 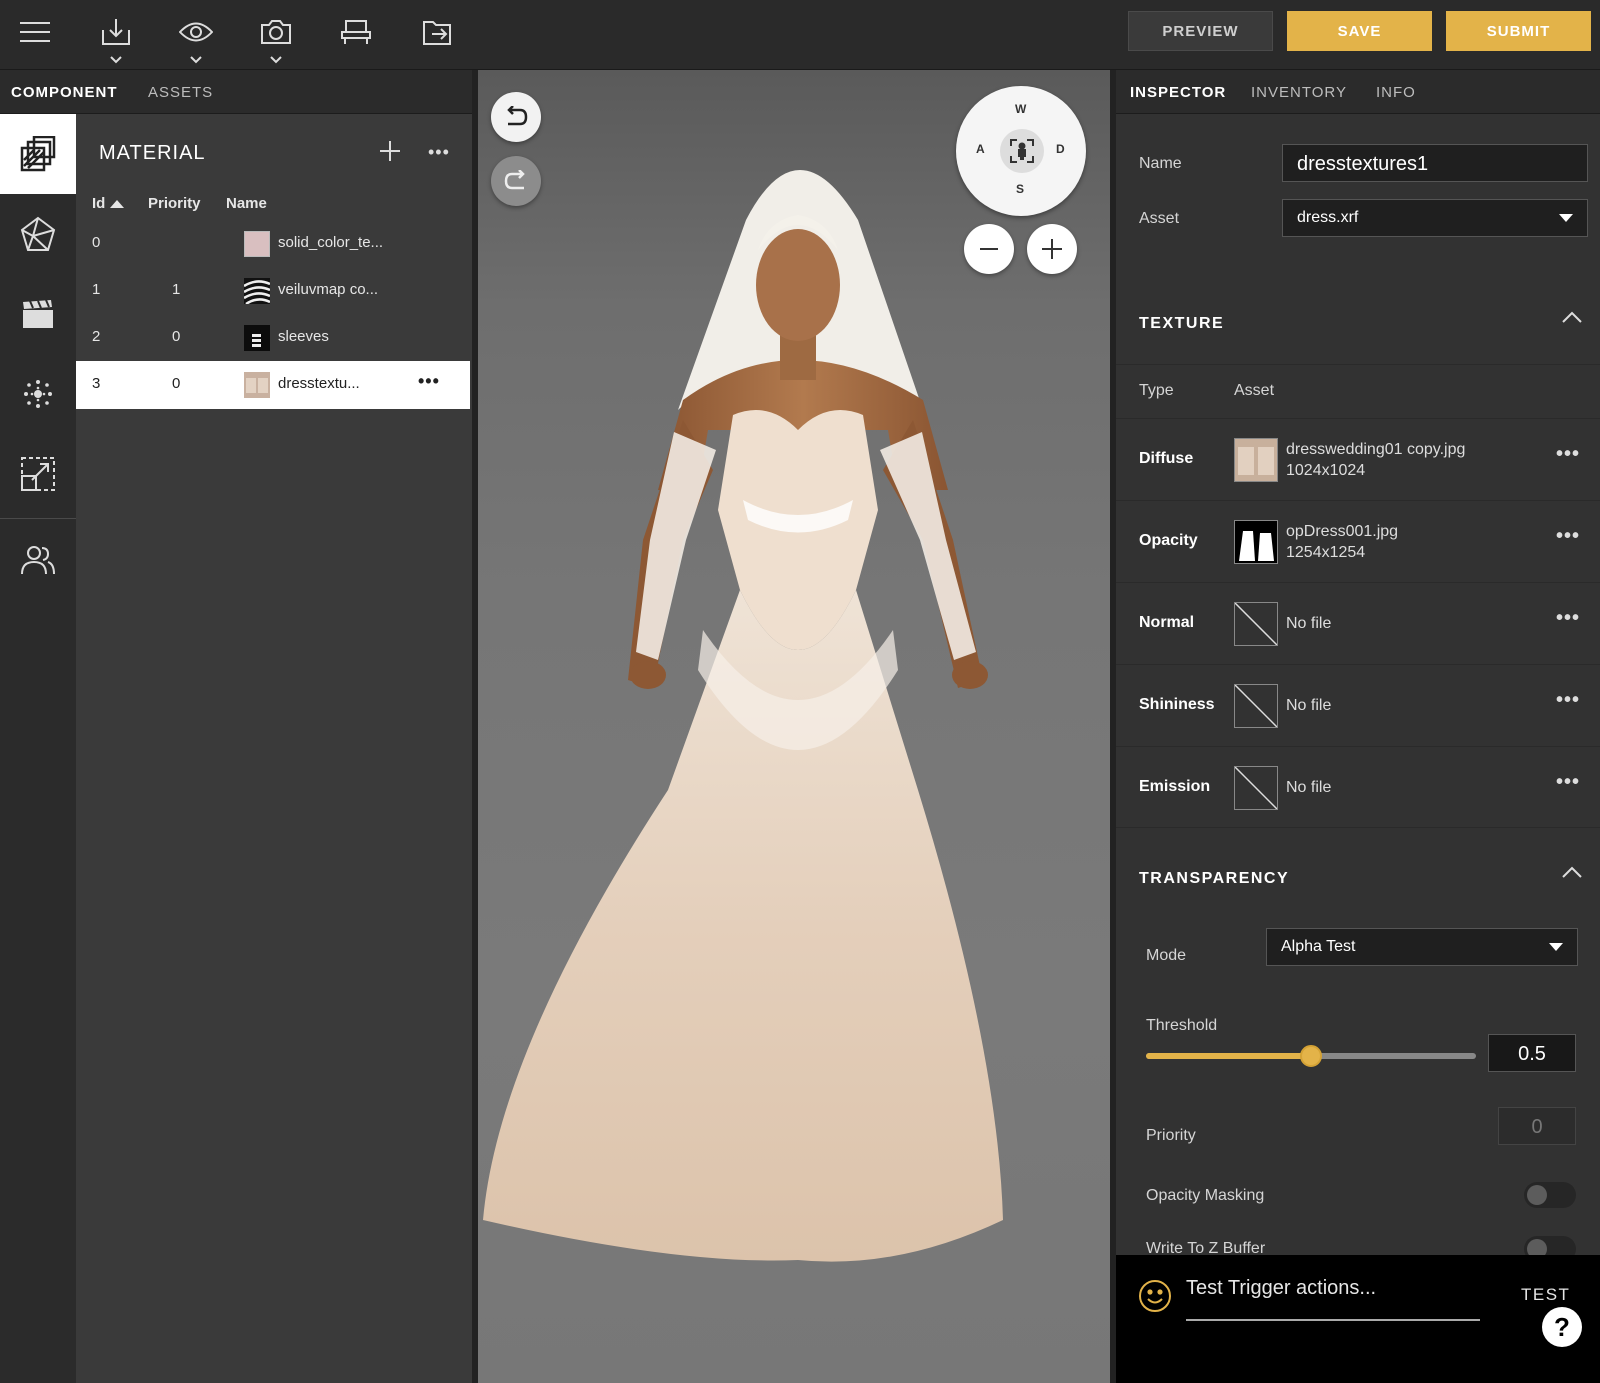 I want to click on tab-inspector: INSPECTOR, so click(x=1178, y=92).